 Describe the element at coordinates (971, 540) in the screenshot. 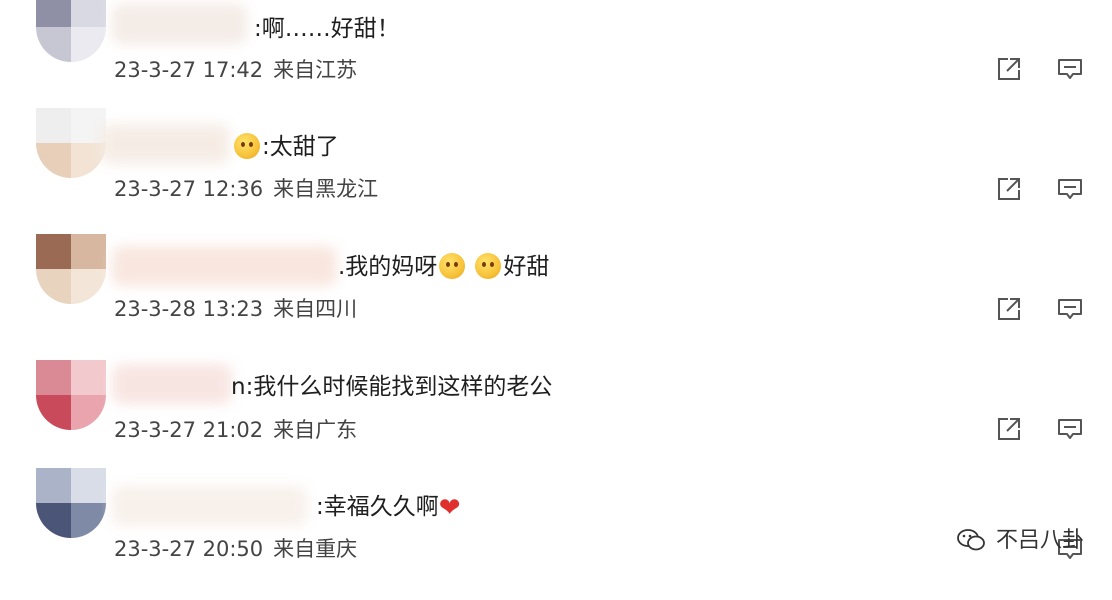

I see `wechat-icon` at that location.